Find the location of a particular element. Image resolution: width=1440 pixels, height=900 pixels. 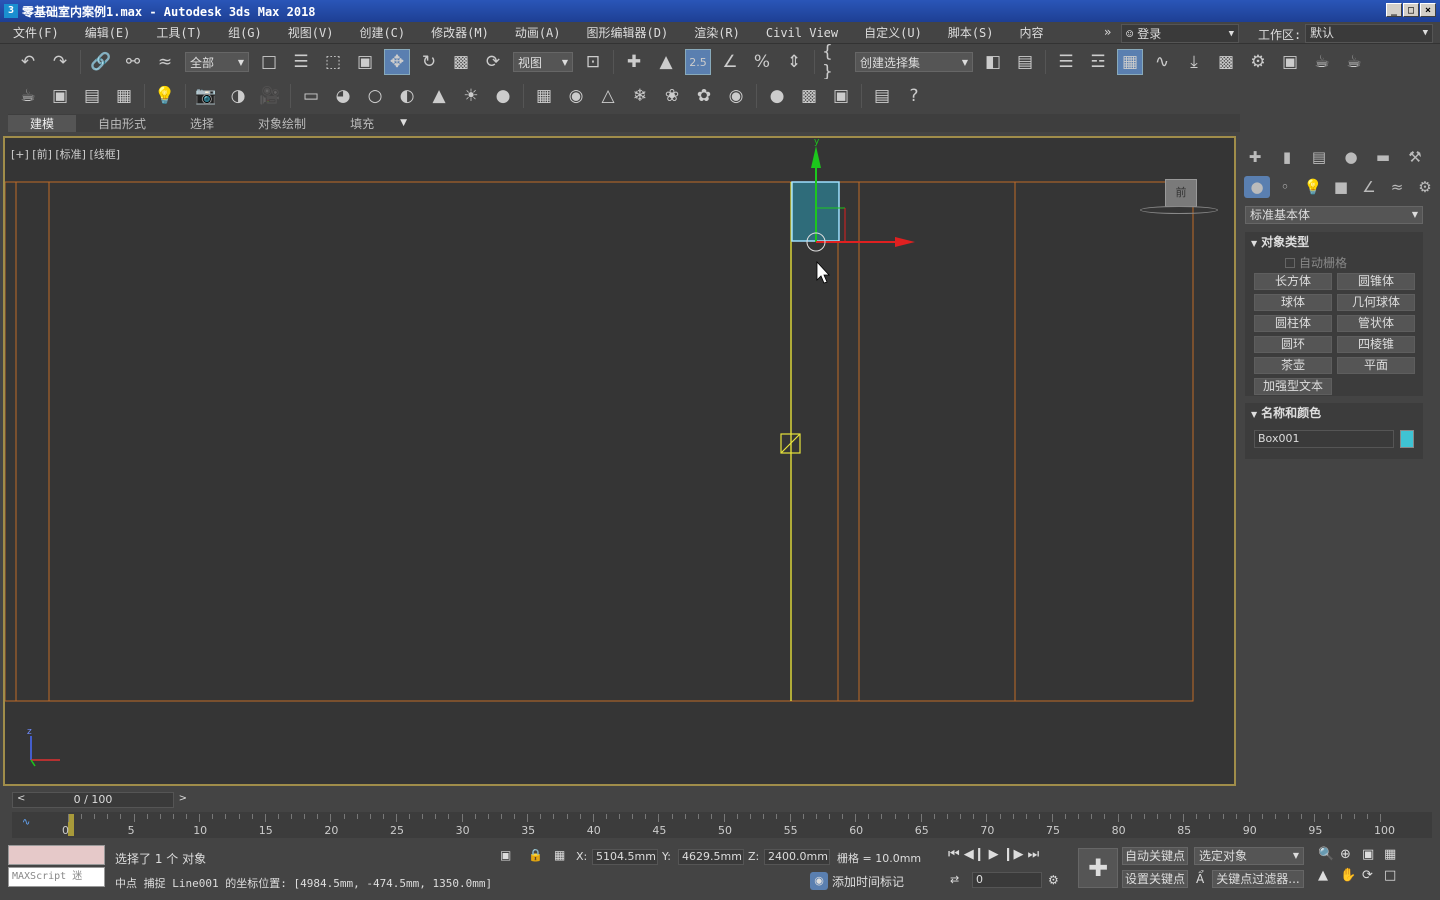

spacewarps-icon: ≈ is located at coordinates (1397, 187).